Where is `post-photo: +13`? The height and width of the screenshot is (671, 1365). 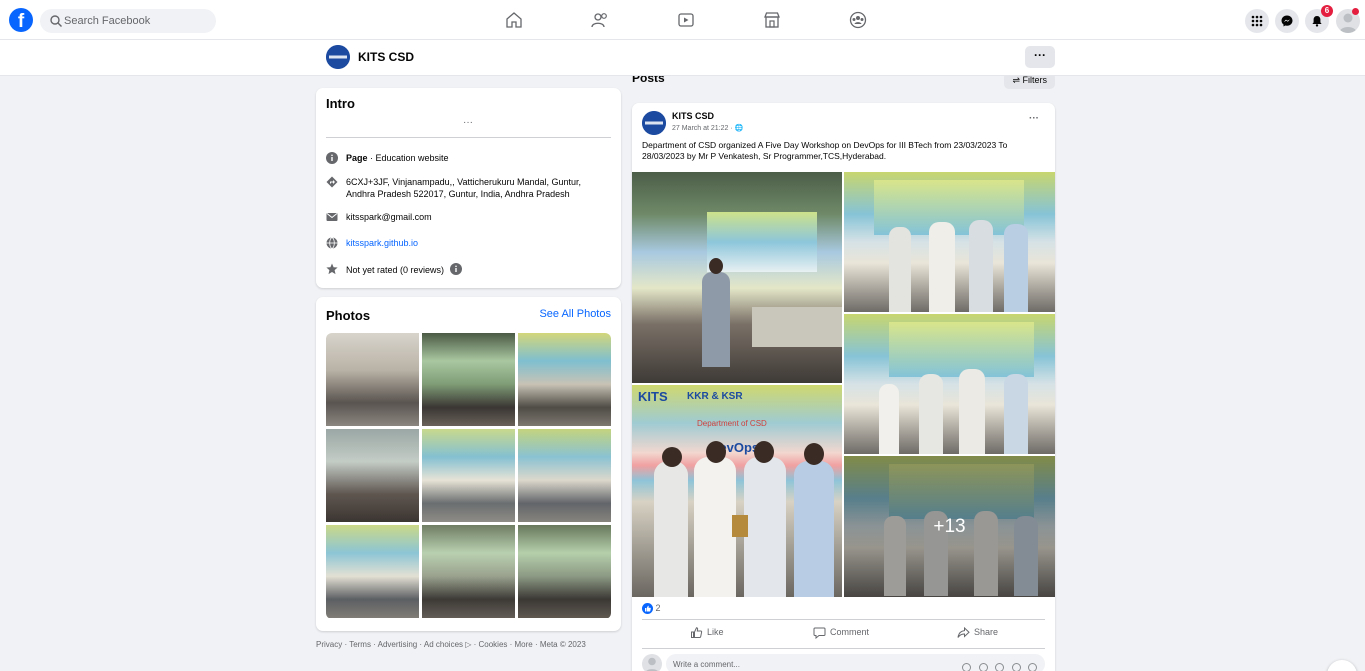
post-photo: +13 is located at coordinates (949, 526).